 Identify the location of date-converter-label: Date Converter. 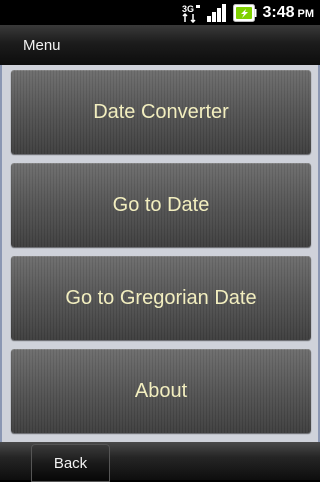
(161, 111).